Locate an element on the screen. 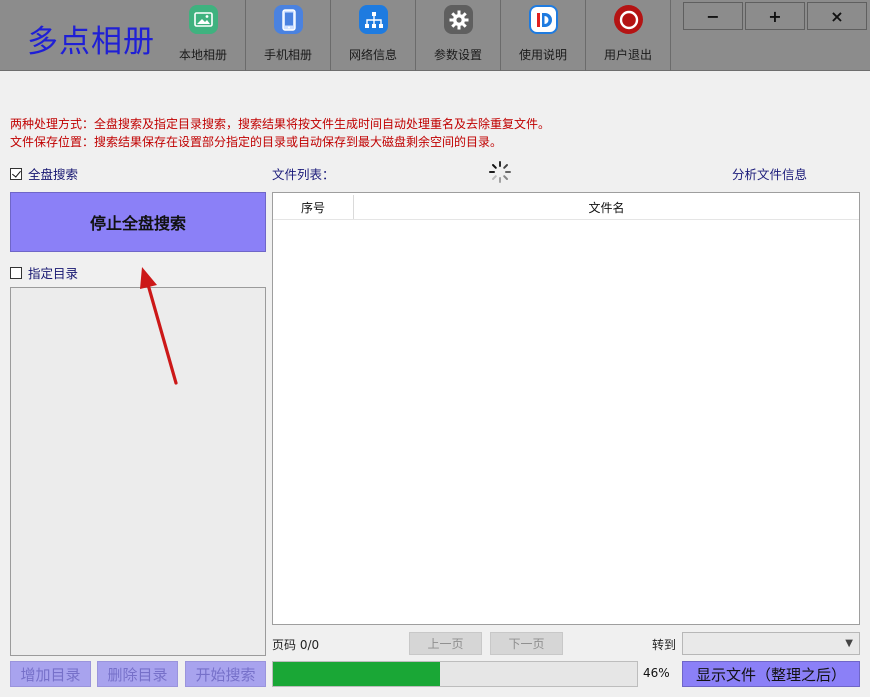 This screenshot has height=697, width=870. tab-network-info: 网络信息 is located at coordinates (373, 35).